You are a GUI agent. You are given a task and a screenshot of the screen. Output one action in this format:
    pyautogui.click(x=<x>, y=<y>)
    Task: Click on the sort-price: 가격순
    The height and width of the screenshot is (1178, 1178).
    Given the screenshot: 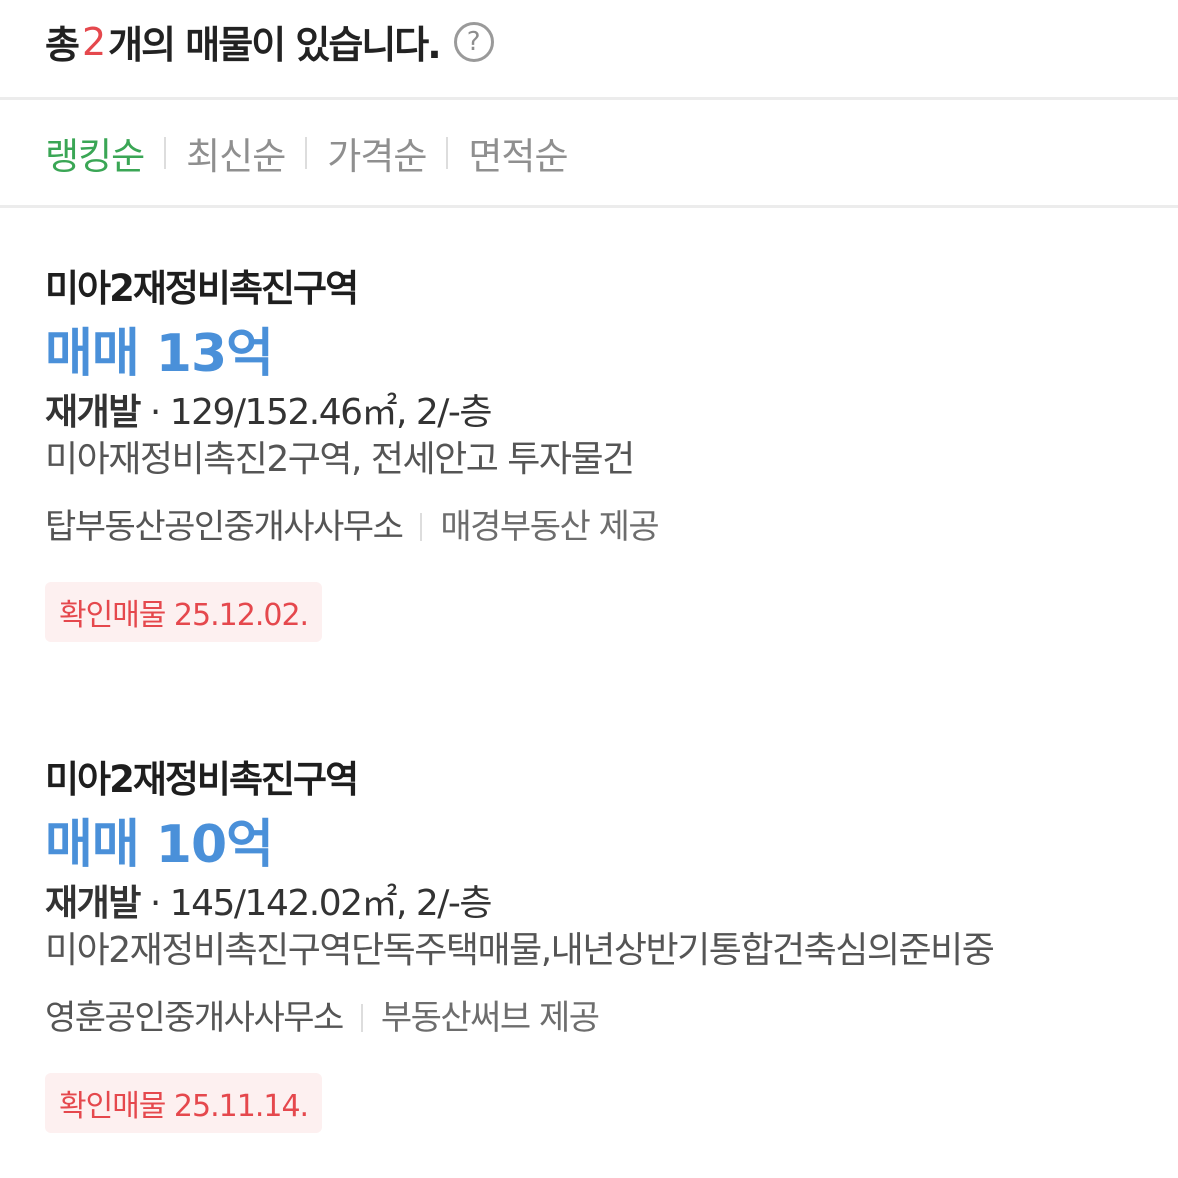 What is the action you would take?
    pyautogui.click(x=377, y=153)
    